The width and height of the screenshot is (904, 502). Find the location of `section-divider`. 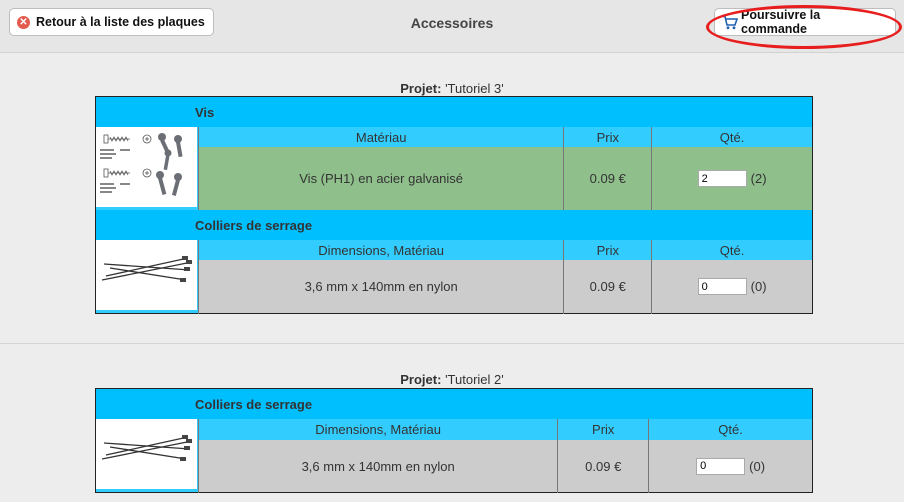

section-divider is located at coordinates (452, 343).